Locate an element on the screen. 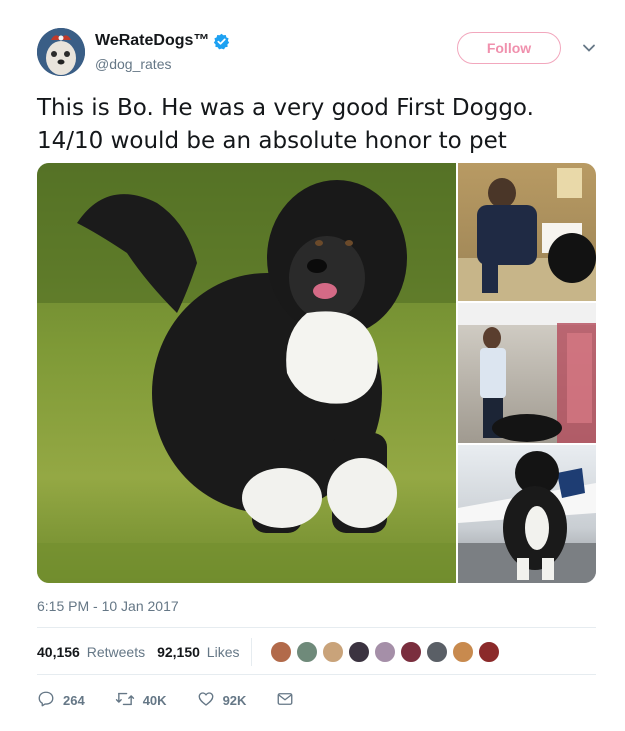 This screenshot has height=731, width=625. tweet-timestamp: 6:15 PM - 10 Jan 2017 is located at coordinates (108, 606).